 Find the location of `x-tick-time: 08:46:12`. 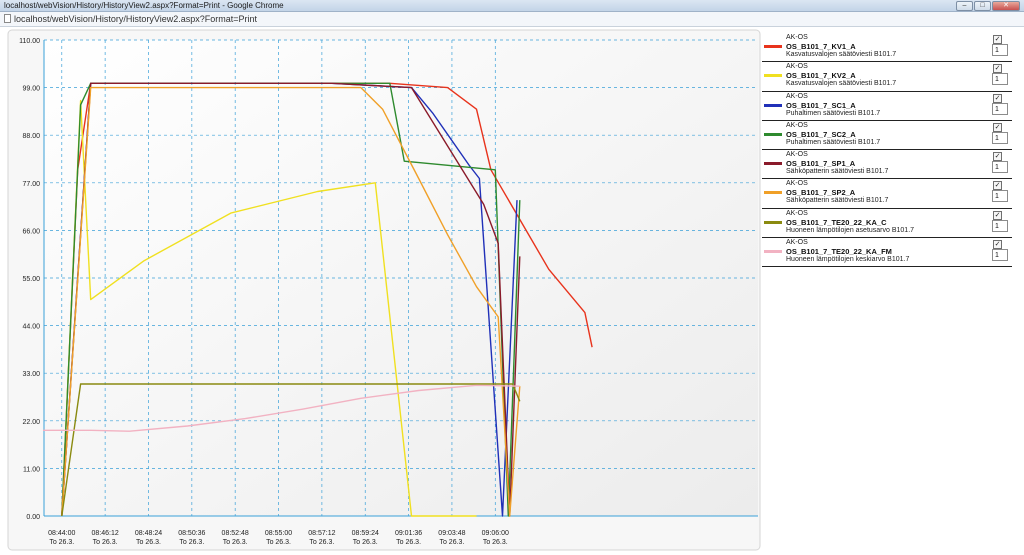

x-tick-time: 08:46:12 is located at coordinates (105, 533).